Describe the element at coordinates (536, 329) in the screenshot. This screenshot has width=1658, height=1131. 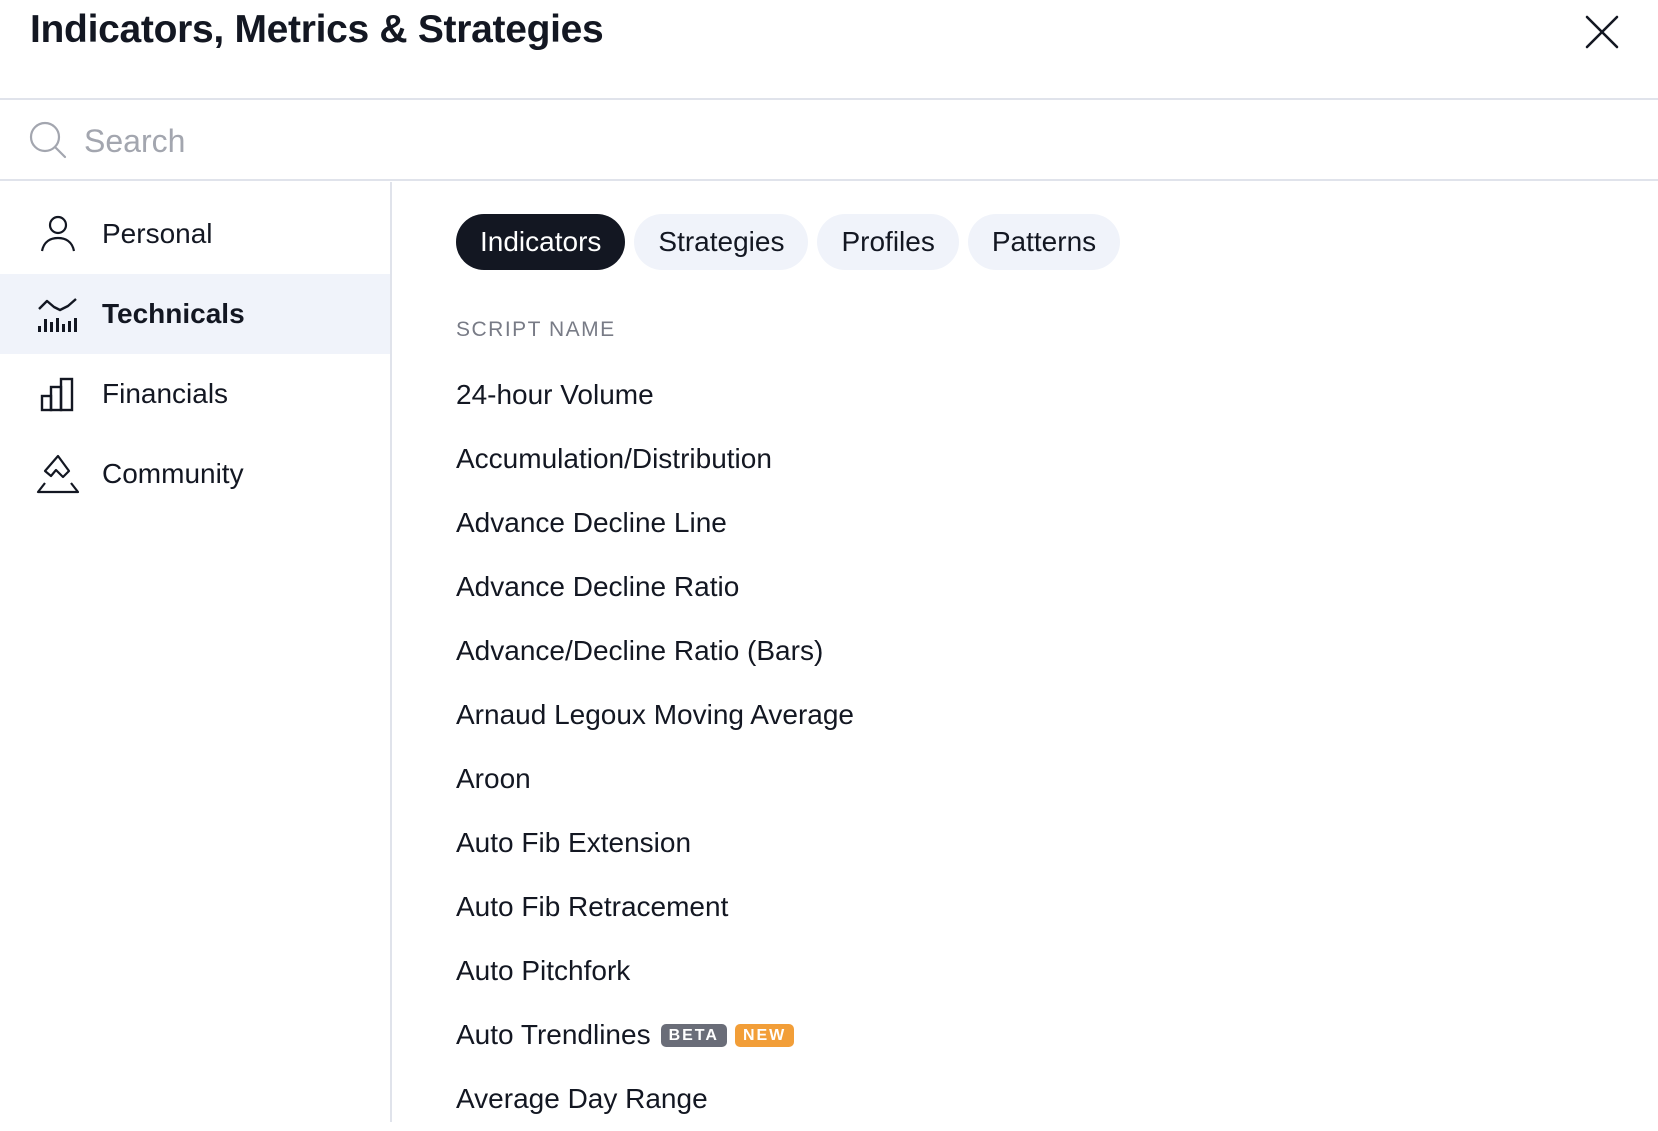
I see `column-header-script-name: SCRIPT NAME` at that location.